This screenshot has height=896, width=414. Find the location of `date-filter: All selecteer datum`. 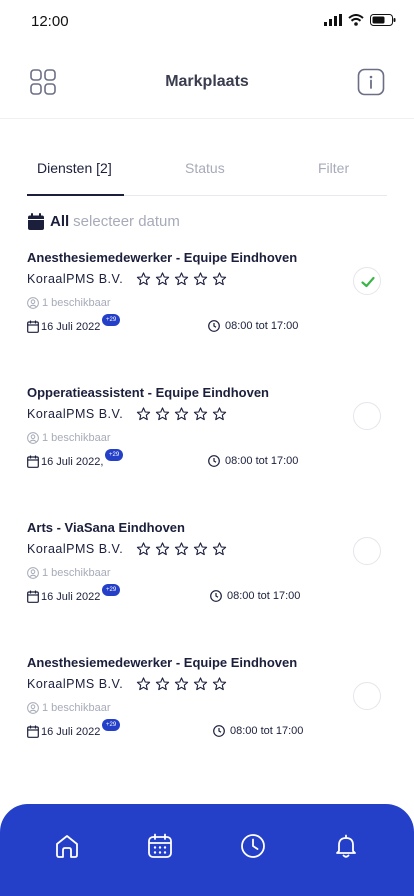

date-filter: All selecteer datum is located at coordinates (104, 221).